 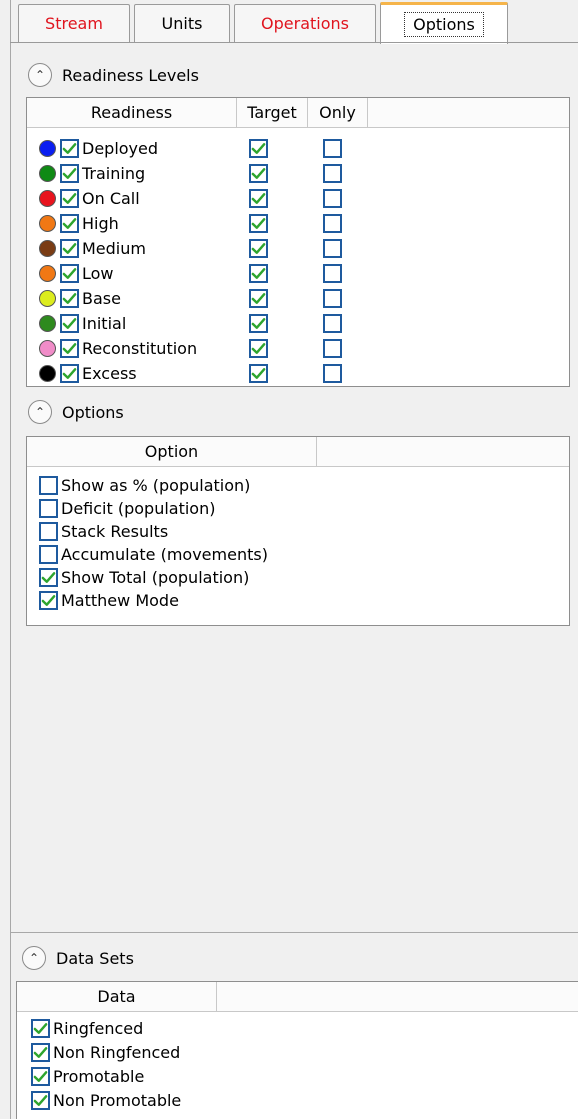 I want to click on readiness-row: Reconstitution, so click(x=132, y=348).